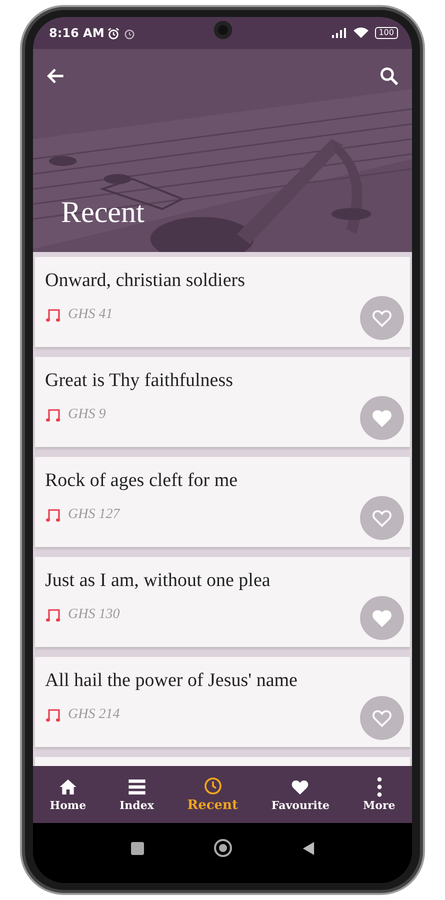 Image resolution: width=445 pixels, height=900 pixels. I want to click on nav-tab: Home, so click(68, 794).